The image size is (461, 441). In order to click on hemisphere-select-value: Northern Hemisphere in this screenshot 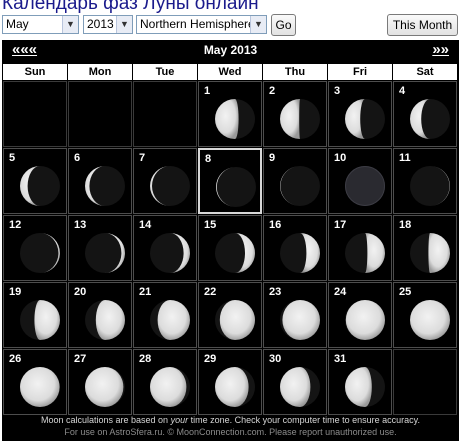, I will do `click(197, 24)`.